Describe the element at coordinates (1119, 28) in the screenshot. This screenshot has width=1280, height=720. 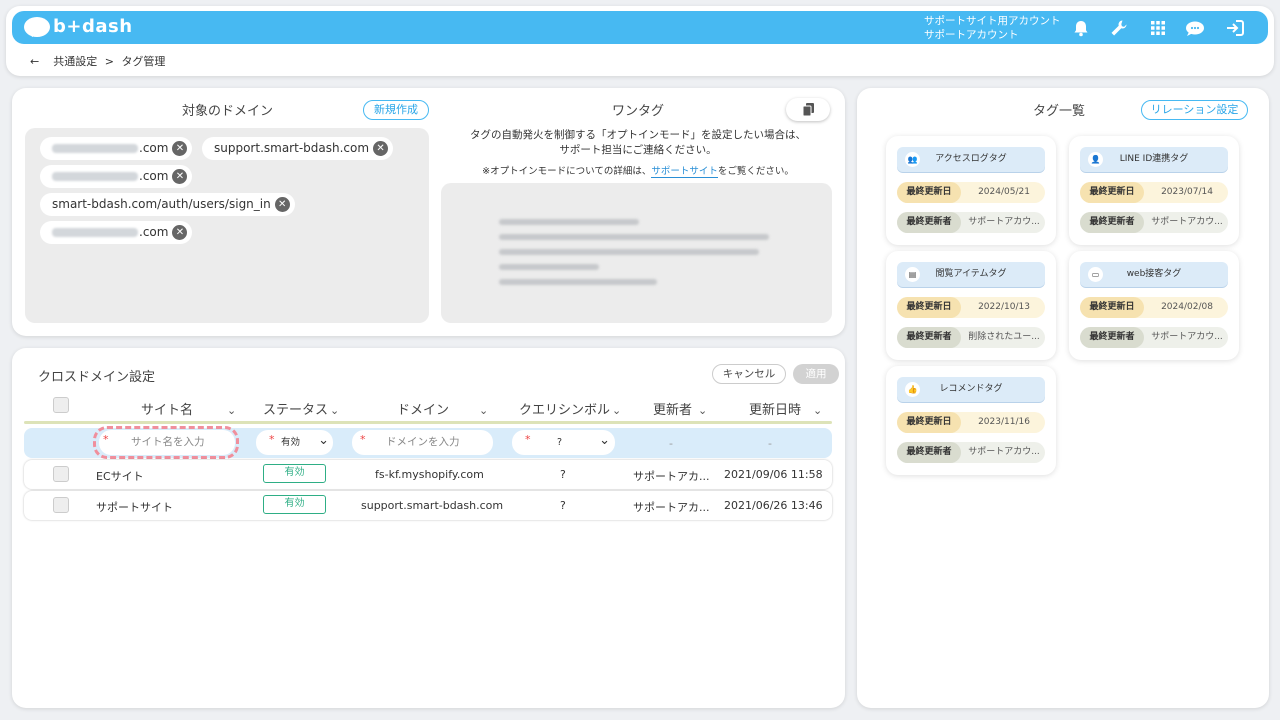
I see `wrench-icon` at that location.